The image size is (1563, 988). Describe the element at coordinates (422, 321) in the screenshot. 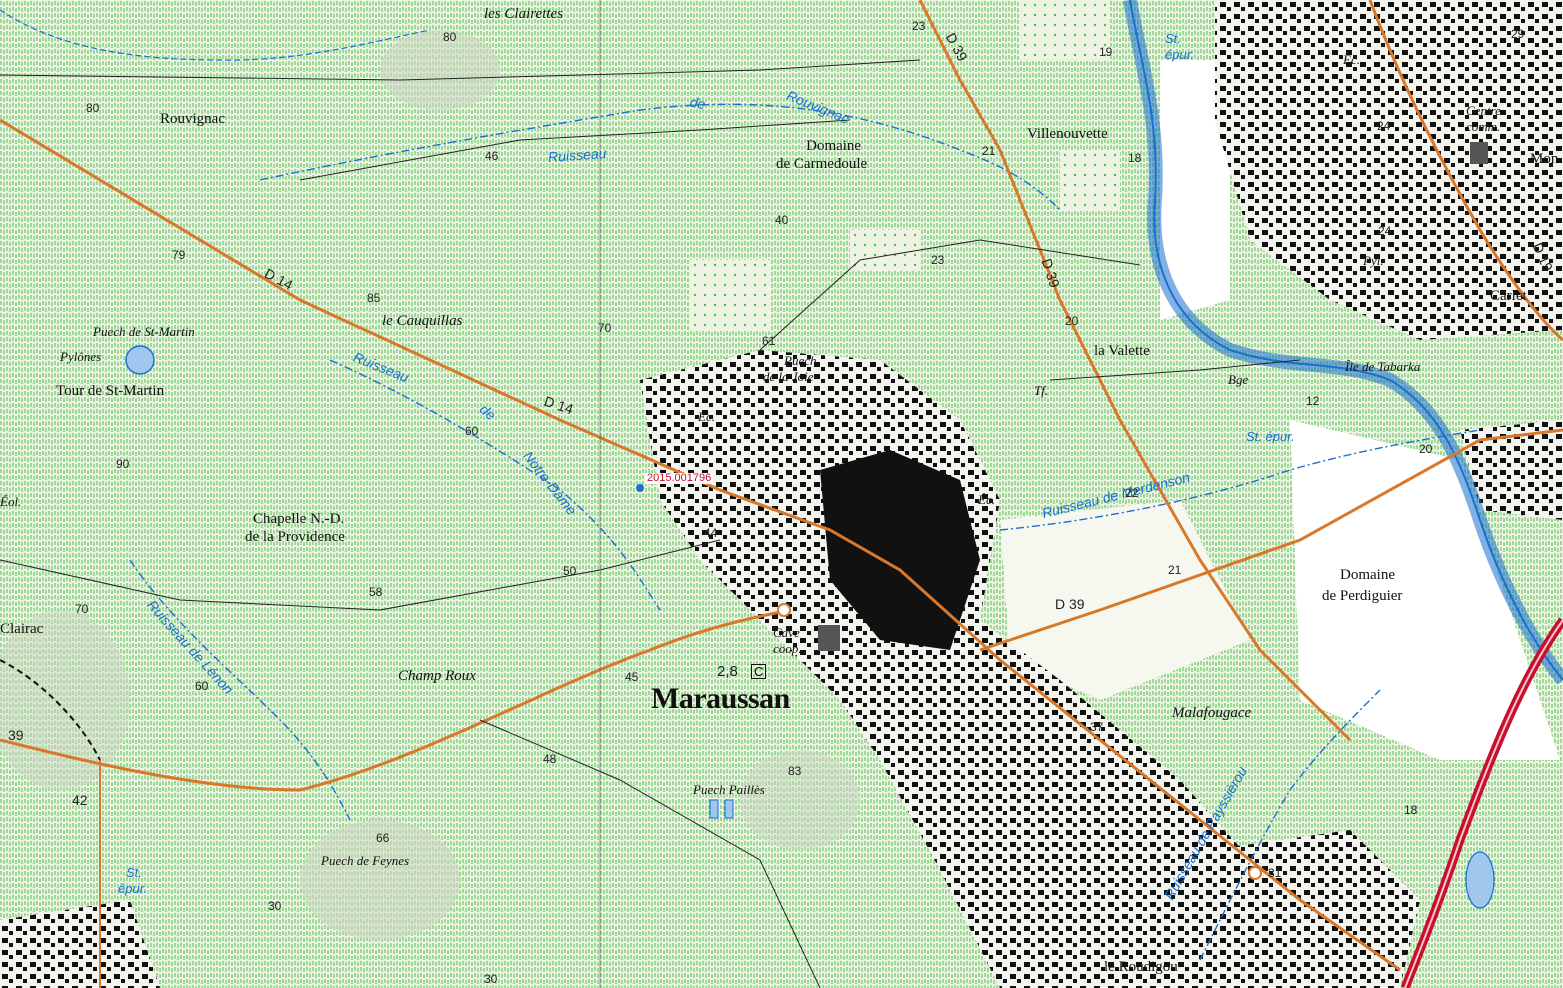

I see `label-le-cauquillas: le Cauquillas` at that location.